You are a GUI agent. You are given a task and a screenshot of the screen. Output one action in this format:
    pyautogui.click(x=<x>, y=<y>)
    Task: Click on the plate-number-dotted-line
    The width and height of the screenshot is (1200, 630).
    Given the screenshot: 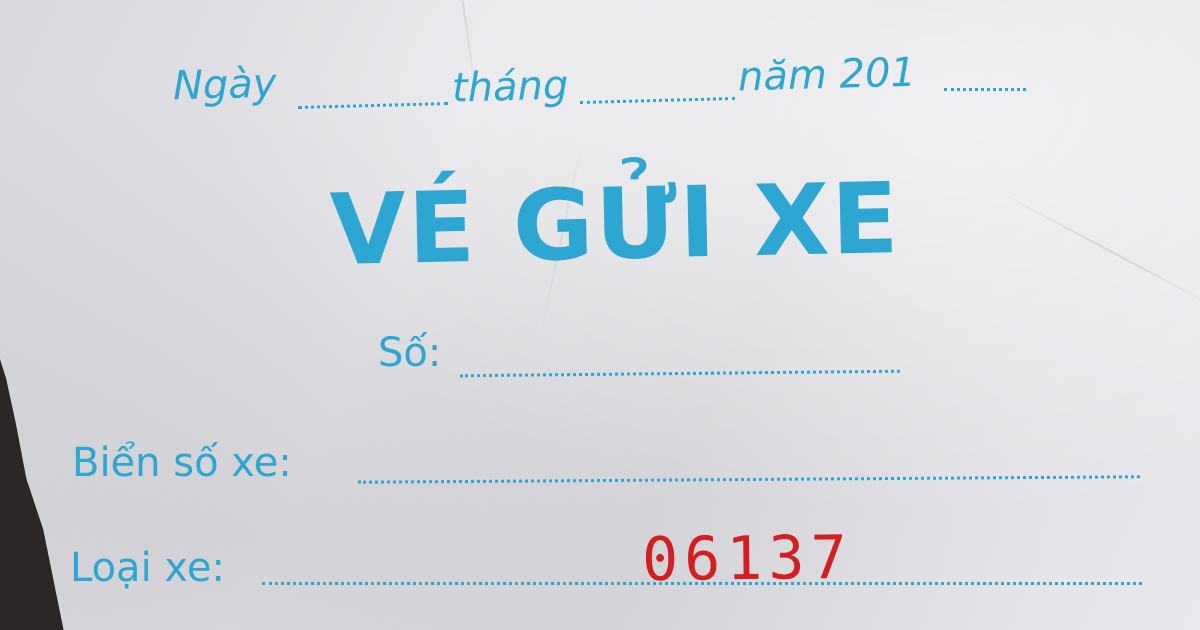 What is the action you would take?
    pyautogui.click(x=749, y=479)
    